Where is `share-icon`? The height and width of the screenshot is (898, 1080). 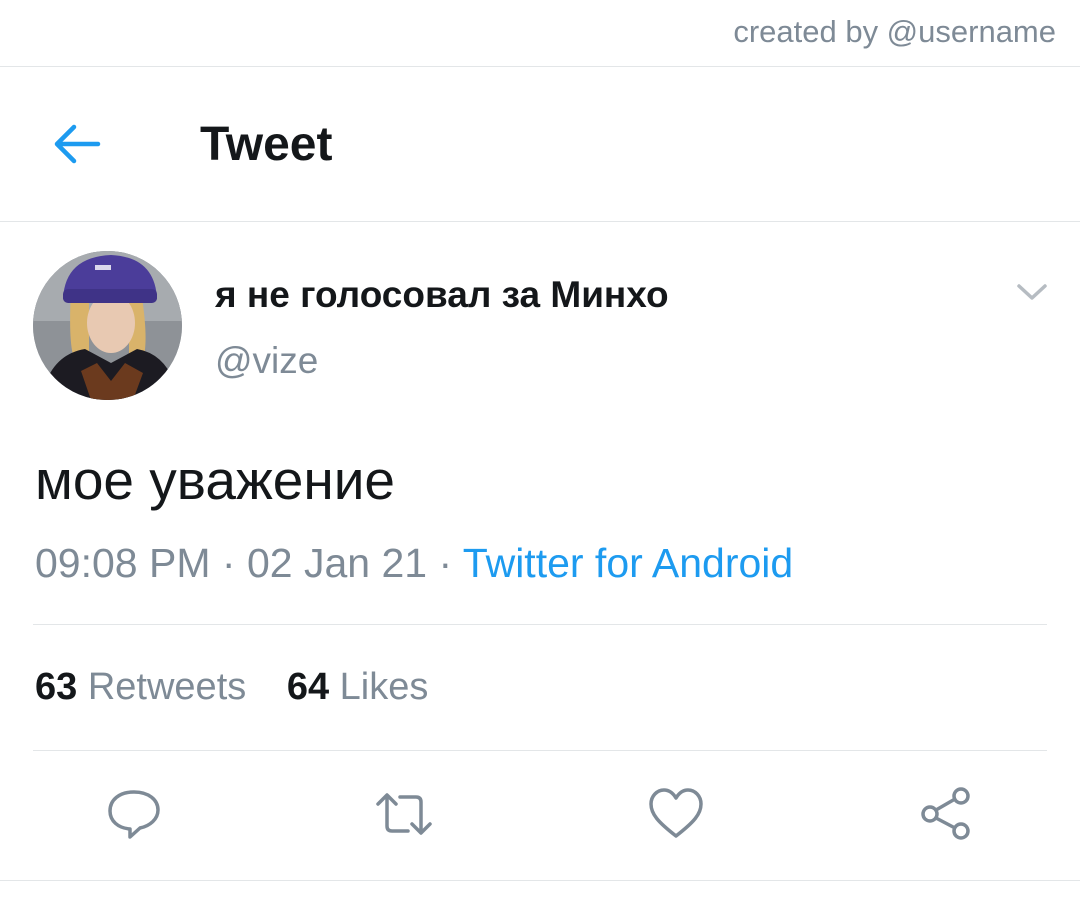
share-icon is located at coordinates (945, 813).